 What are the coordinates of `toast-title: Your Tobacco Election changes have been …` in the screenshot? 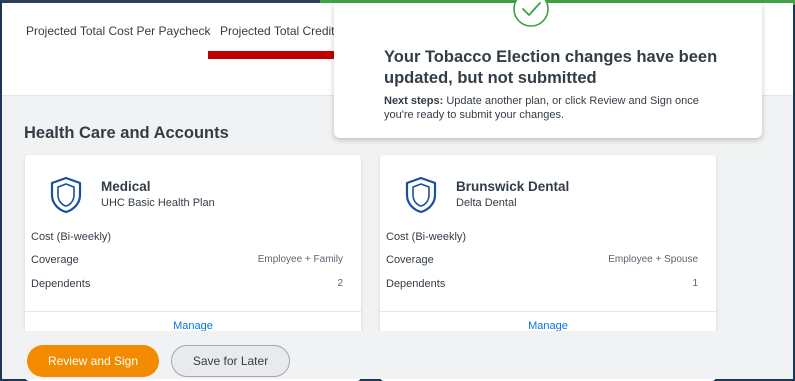 It's located at (551, 67).